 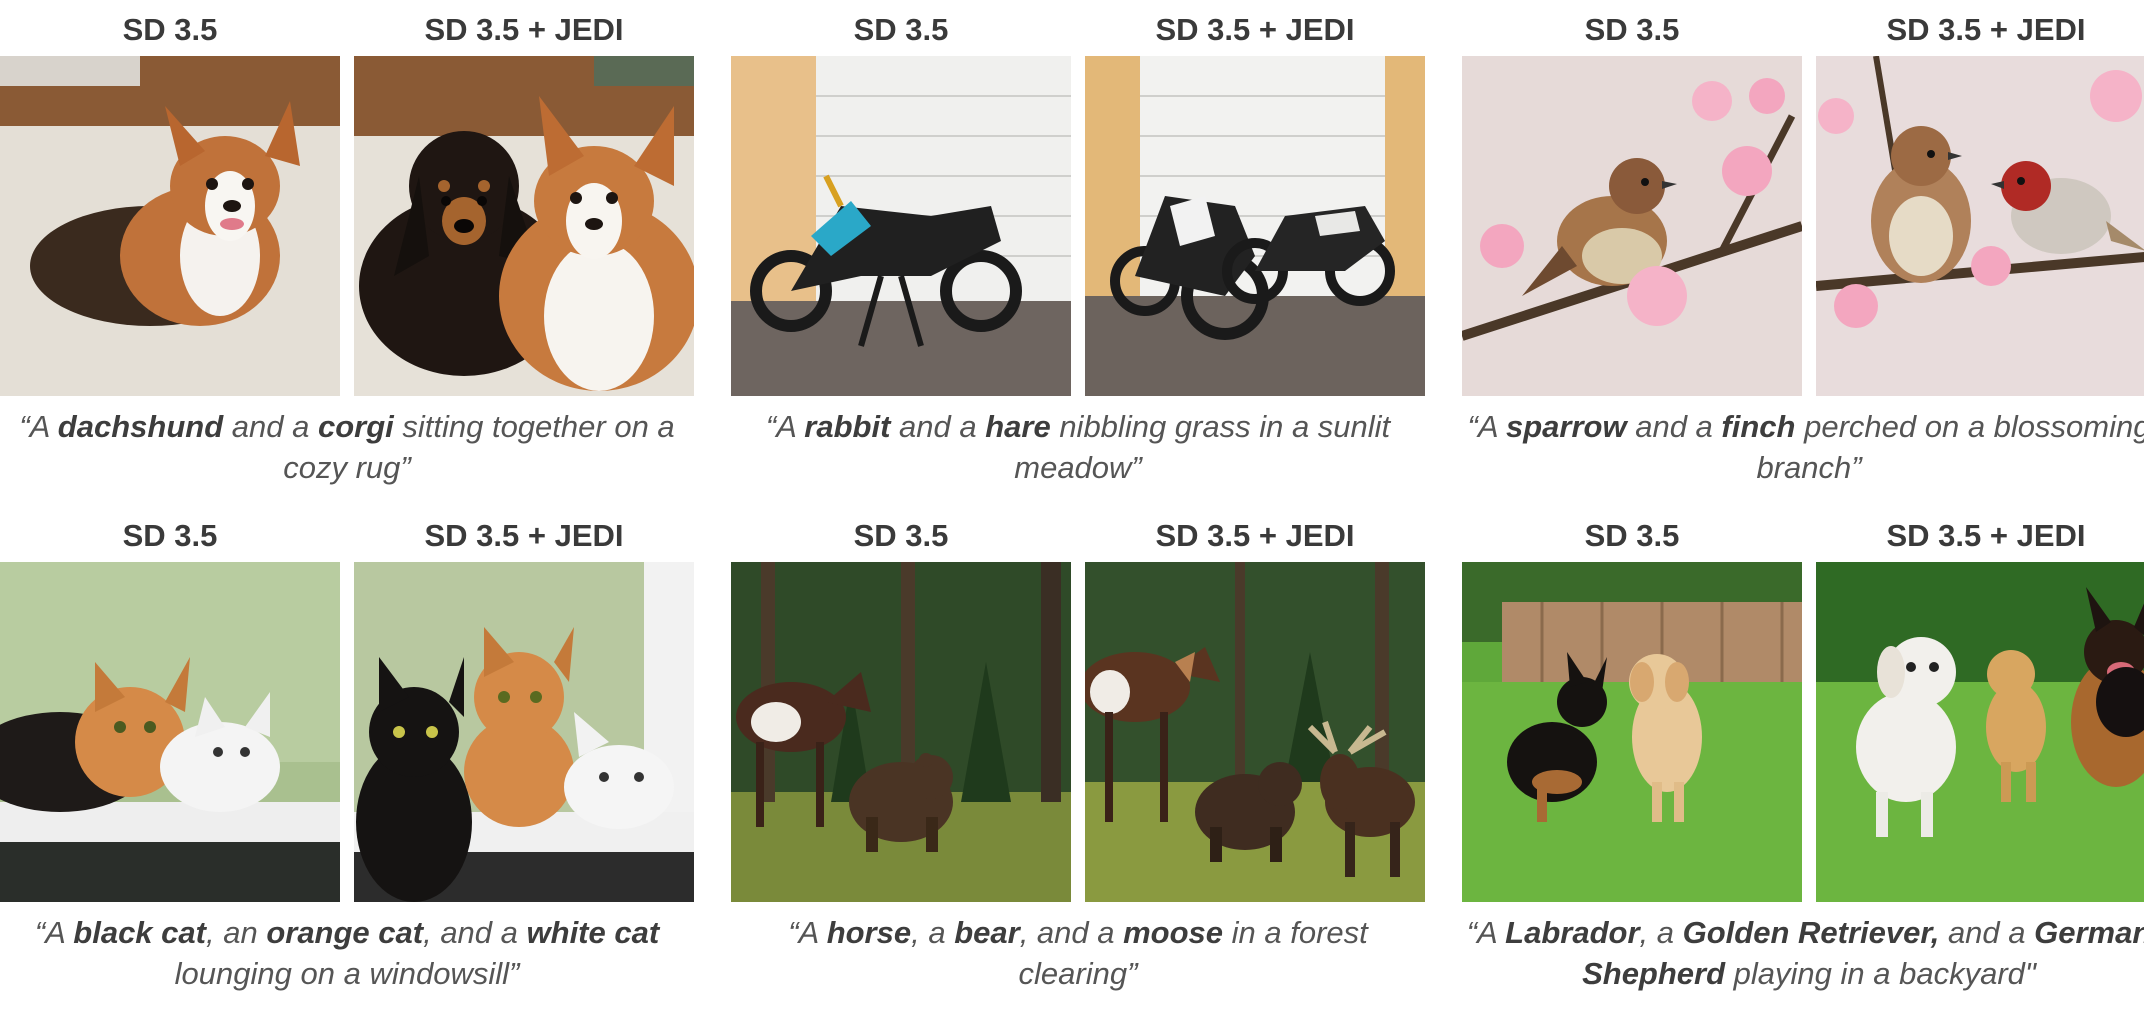 I want to click on caption-text: nibbling grass in a sunlit meadow”, so click(x=1202, y=447).